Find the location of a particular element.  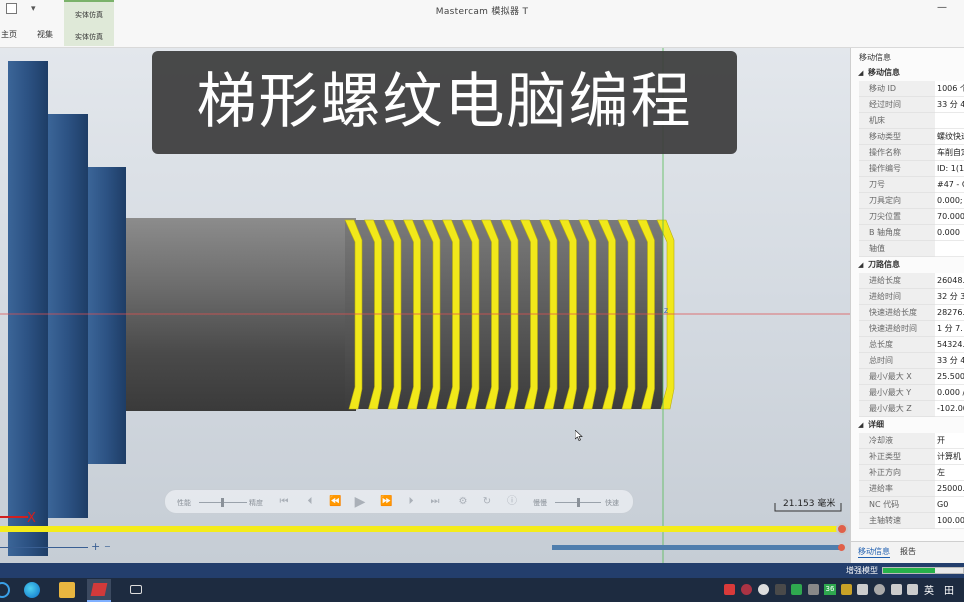

panel-row: 操作名称车削自定 is located at coordinates (907, 153).